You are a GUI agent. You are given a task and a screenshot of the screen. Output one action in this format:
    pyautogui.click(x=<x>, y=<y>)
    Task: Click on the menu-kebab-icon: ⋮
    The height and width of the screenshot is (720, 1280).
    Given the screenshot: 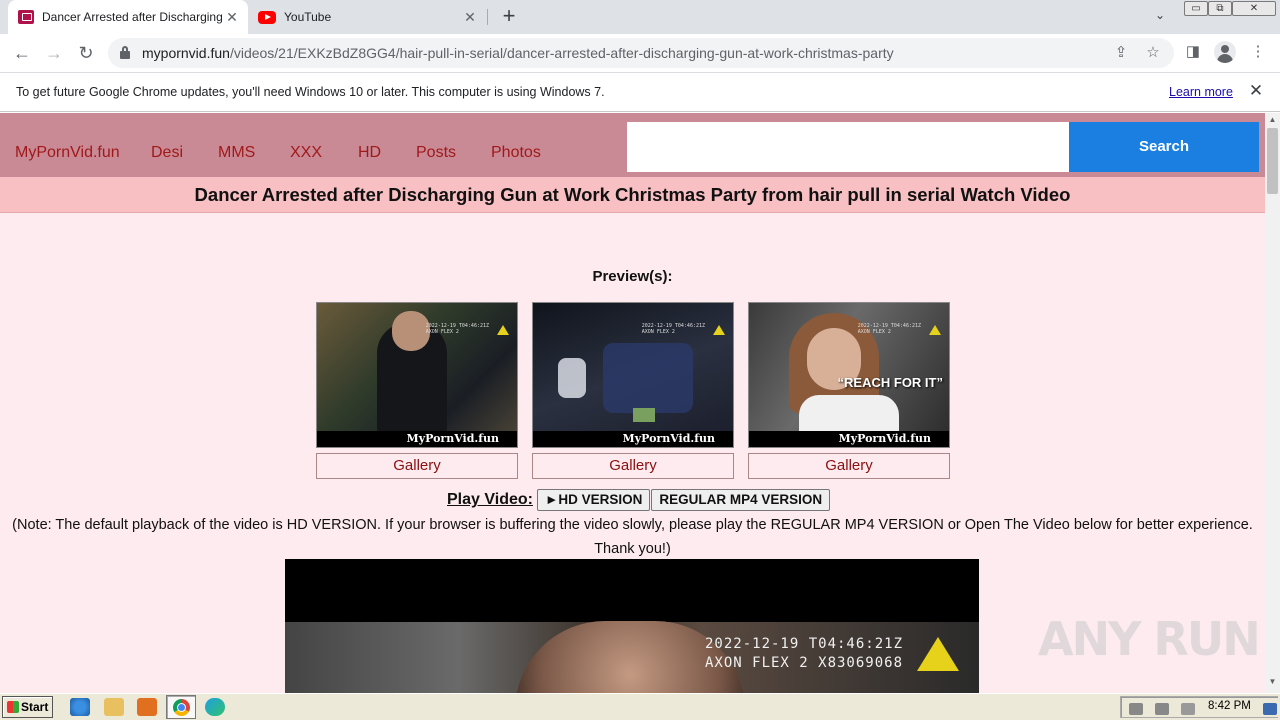 What is the action you would take?
    pyautogui.click(x=1258, y=52)
    